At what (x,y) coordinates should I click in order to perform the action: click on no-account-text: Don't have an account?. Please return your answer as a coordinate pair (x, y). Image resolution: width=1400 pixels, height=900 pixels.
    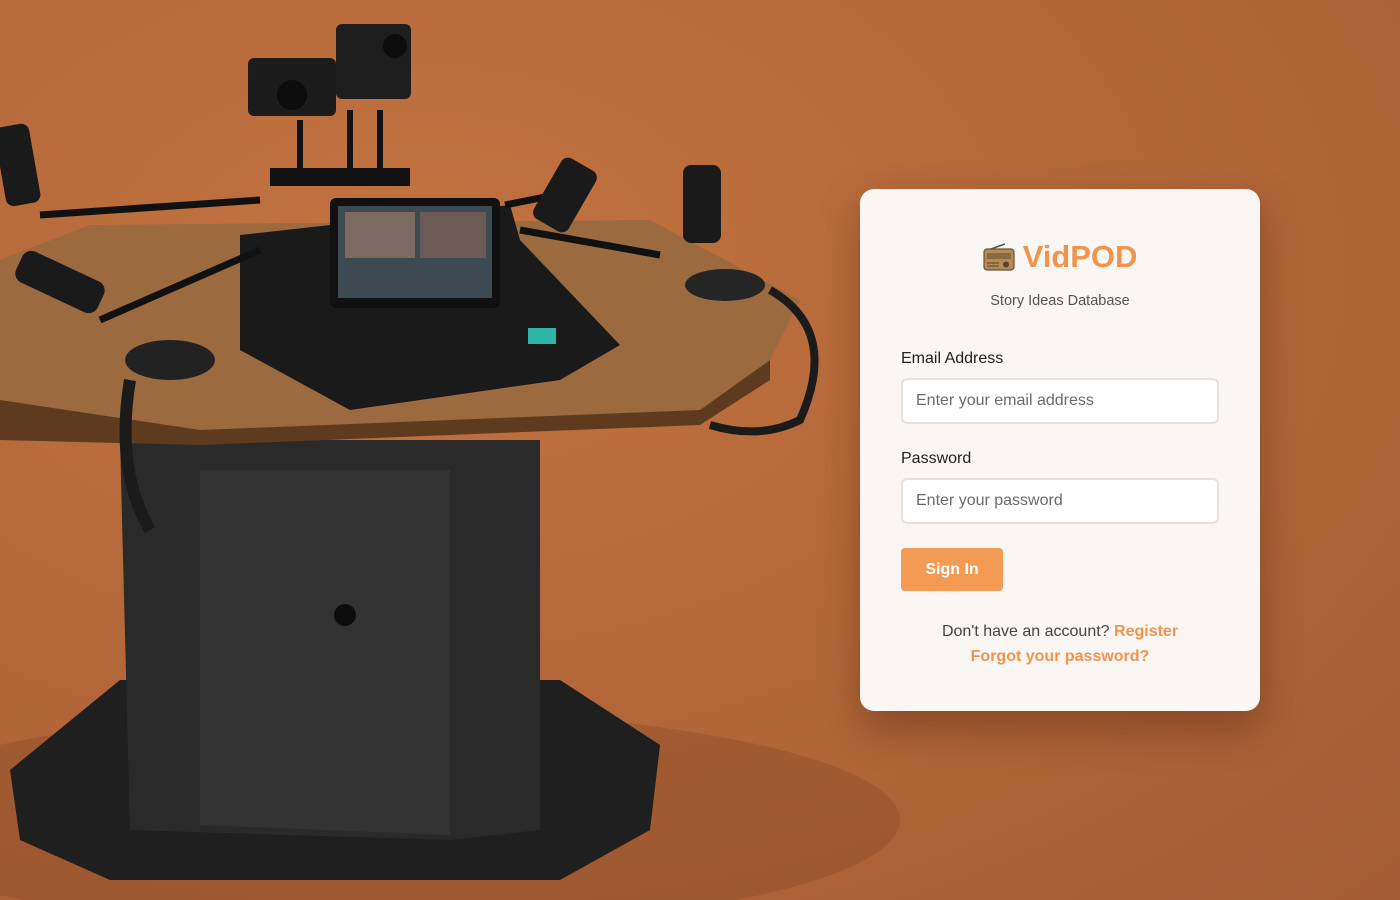
    Looking at the image, I should click on (1025, 631).